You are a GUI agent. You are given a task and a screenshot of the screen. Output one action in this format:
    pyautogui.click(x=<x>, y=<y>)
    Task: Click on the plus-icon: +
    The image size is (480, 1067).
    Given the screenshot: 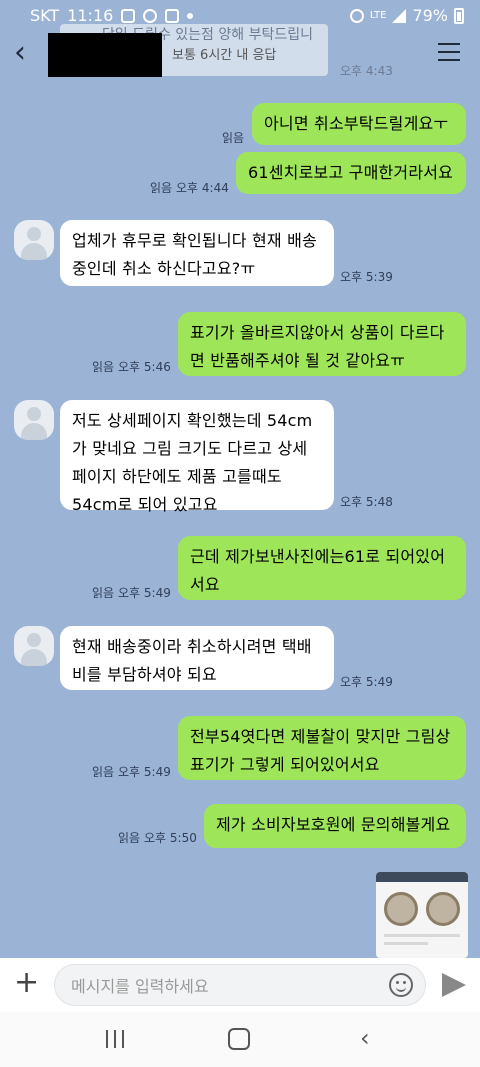 What is the action you would take?
    pyautogui.click(x=26, y=983)
    